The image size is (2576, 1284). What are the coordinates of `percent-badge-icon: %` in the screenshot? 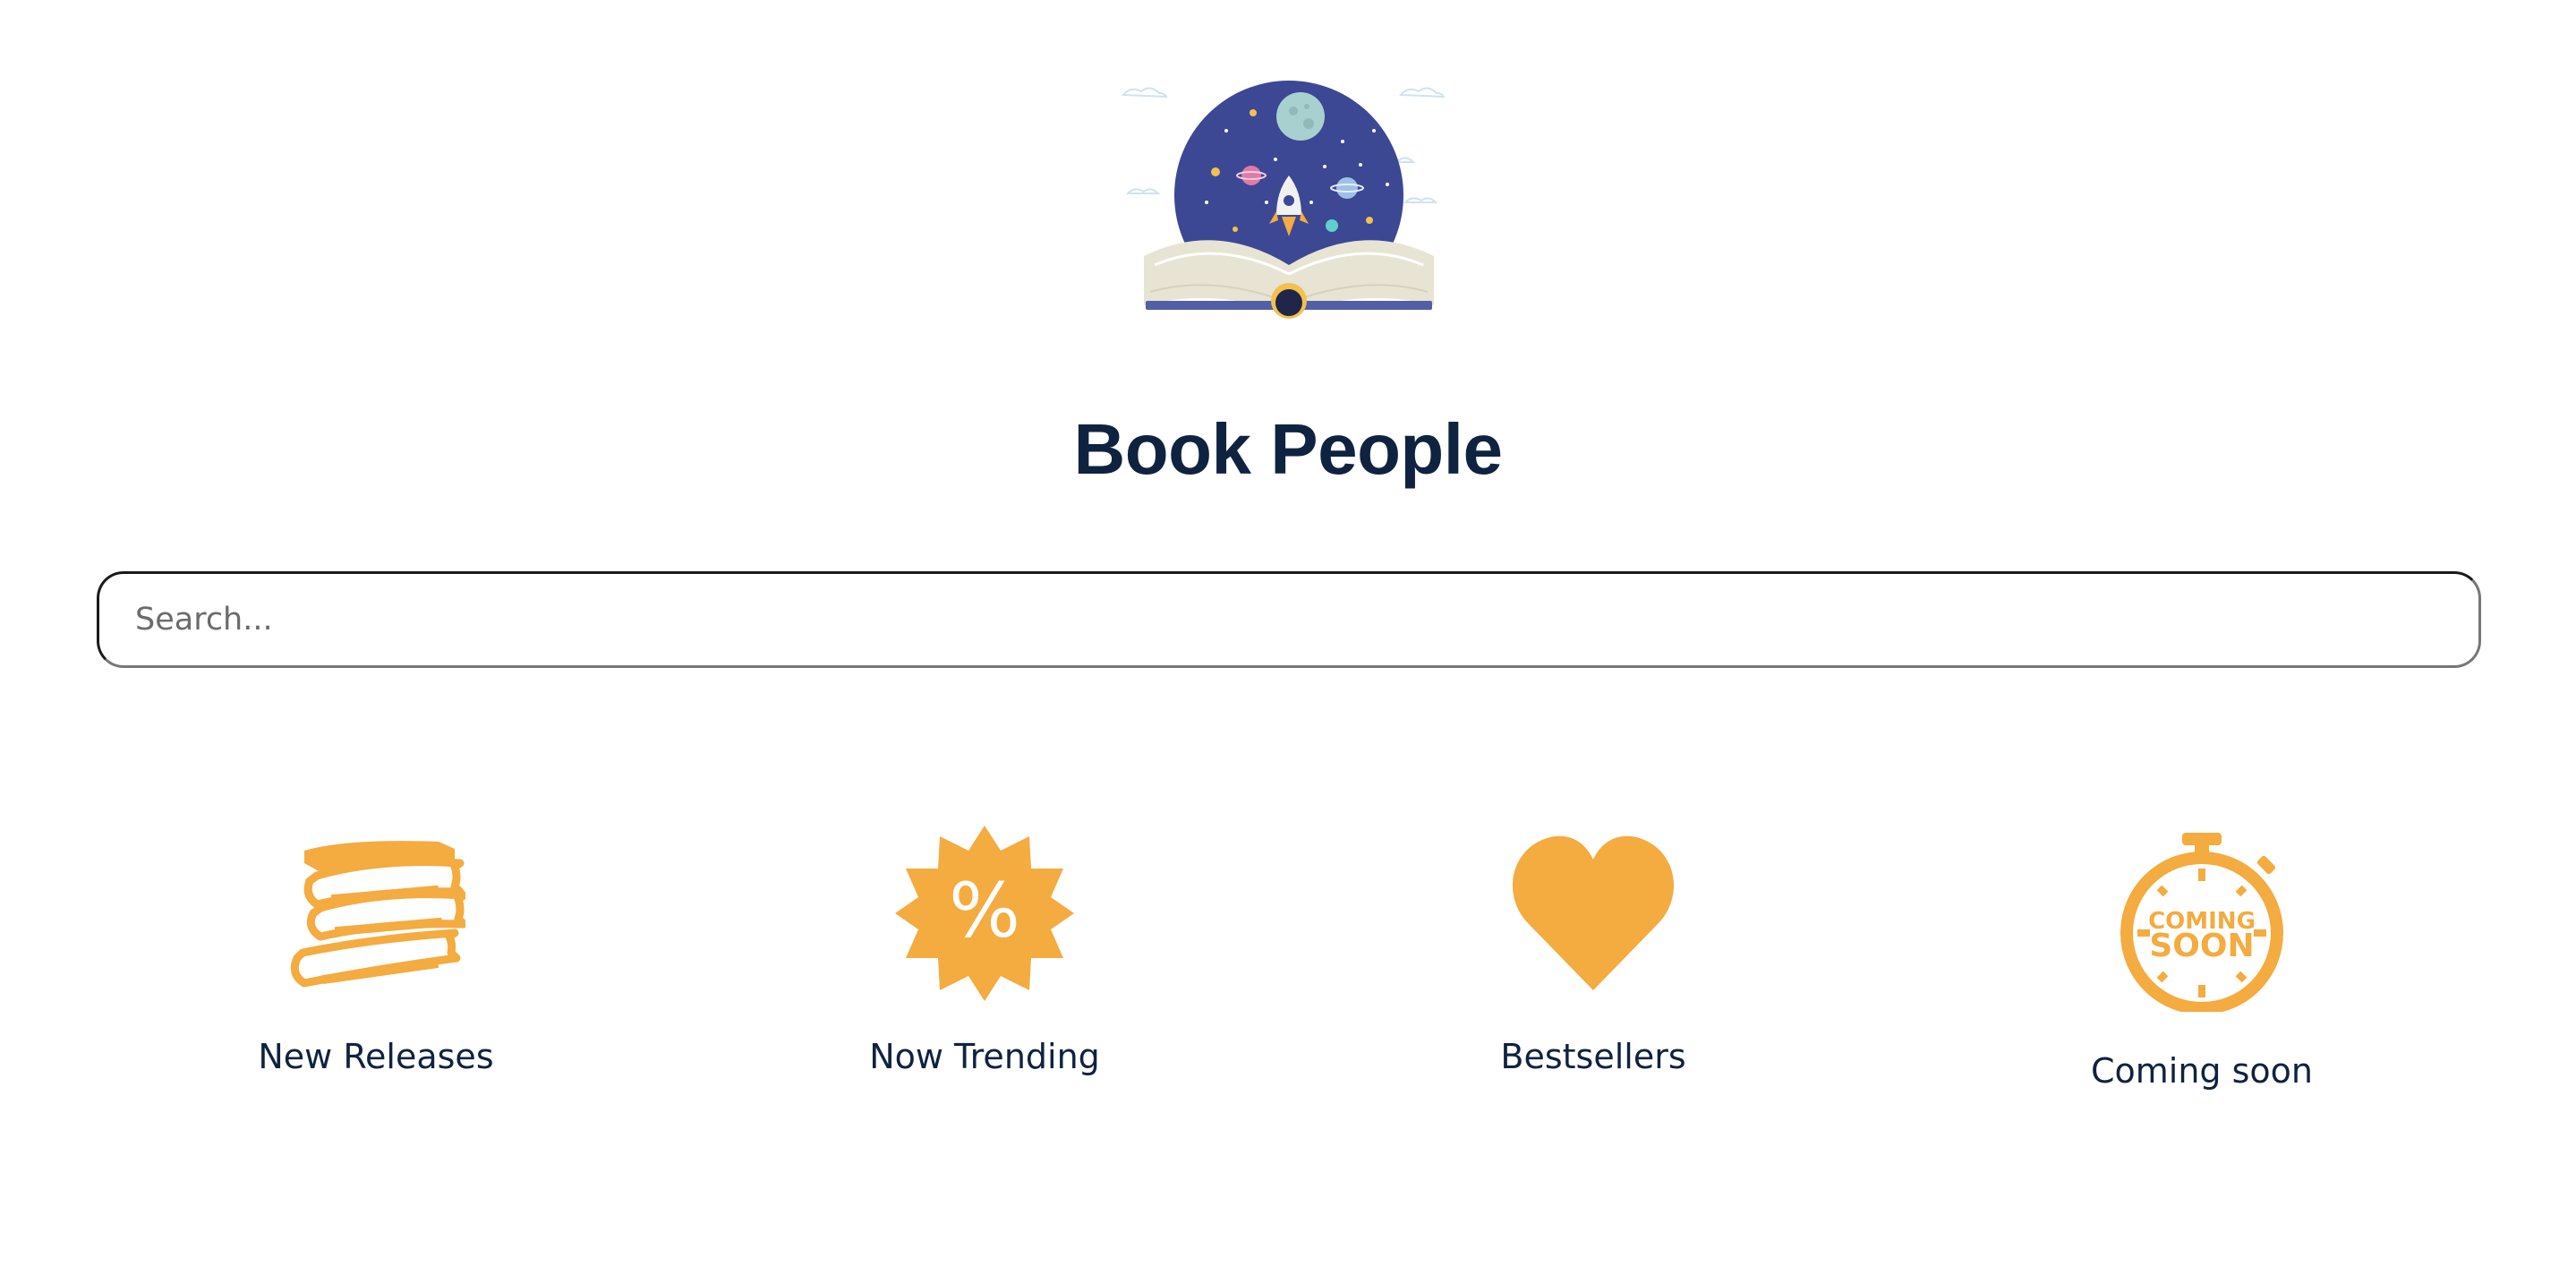 It's located at (984, 914).